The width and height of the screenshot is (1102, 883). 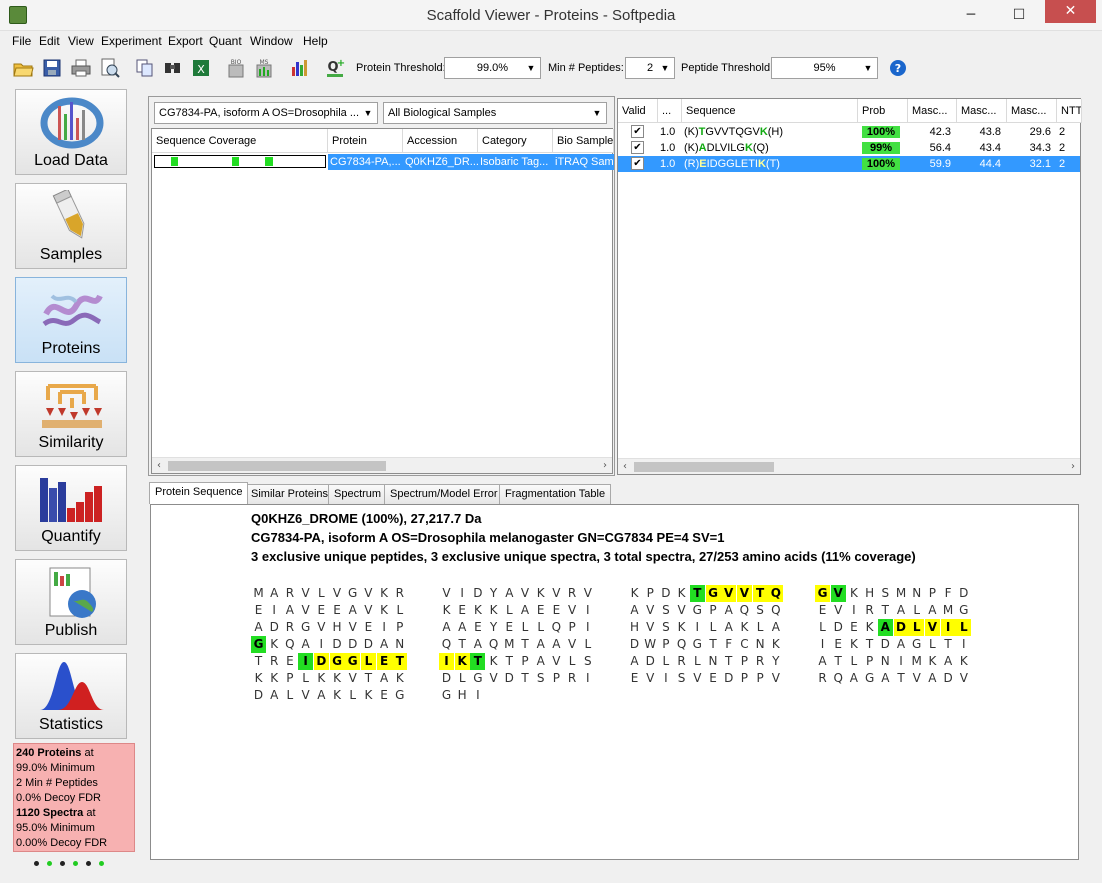 I want to click on protein-threshold-label: Protein Threshold:, so click(x=401, y=68).